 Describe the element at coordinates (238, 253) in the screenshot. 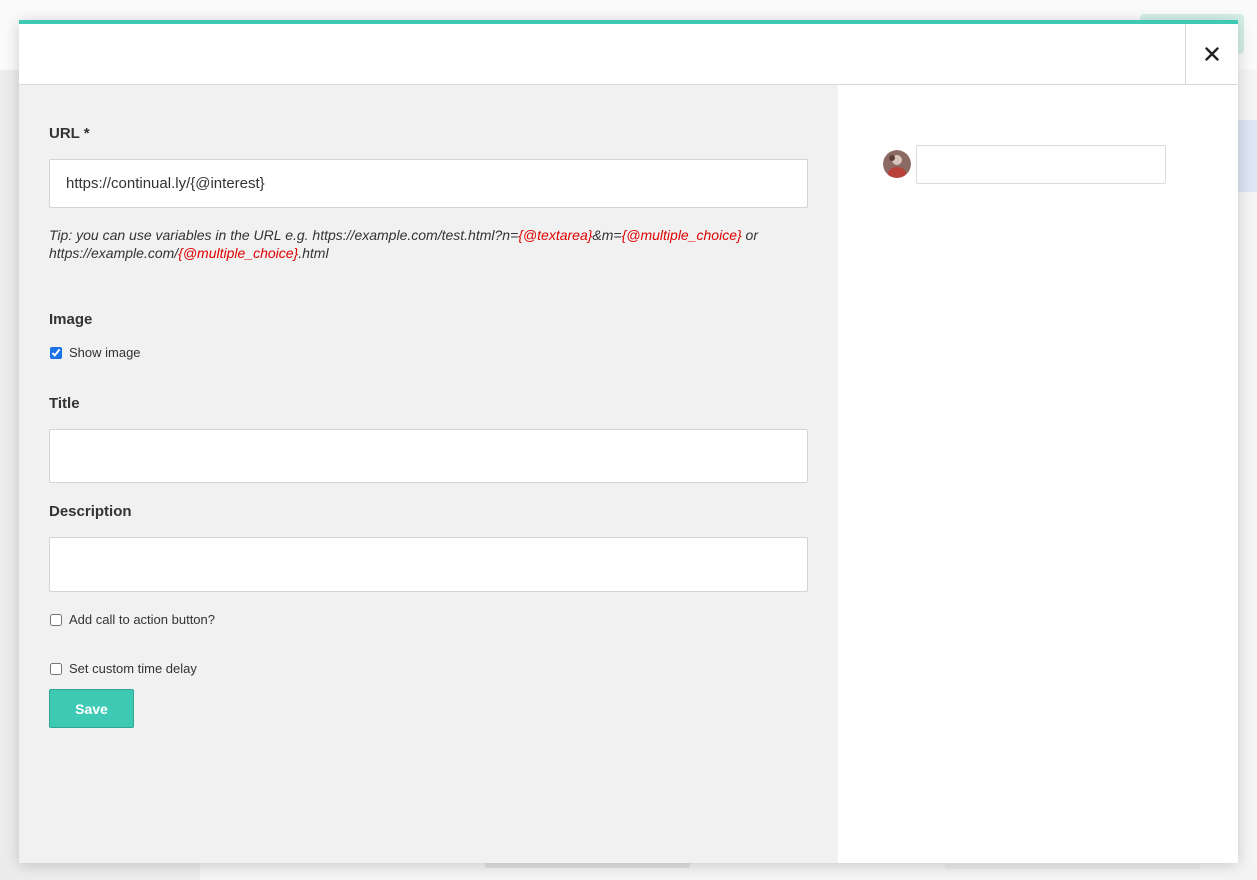

I see `tip-variable-multiple-choice-2: {@multiple_choice}` at that location.